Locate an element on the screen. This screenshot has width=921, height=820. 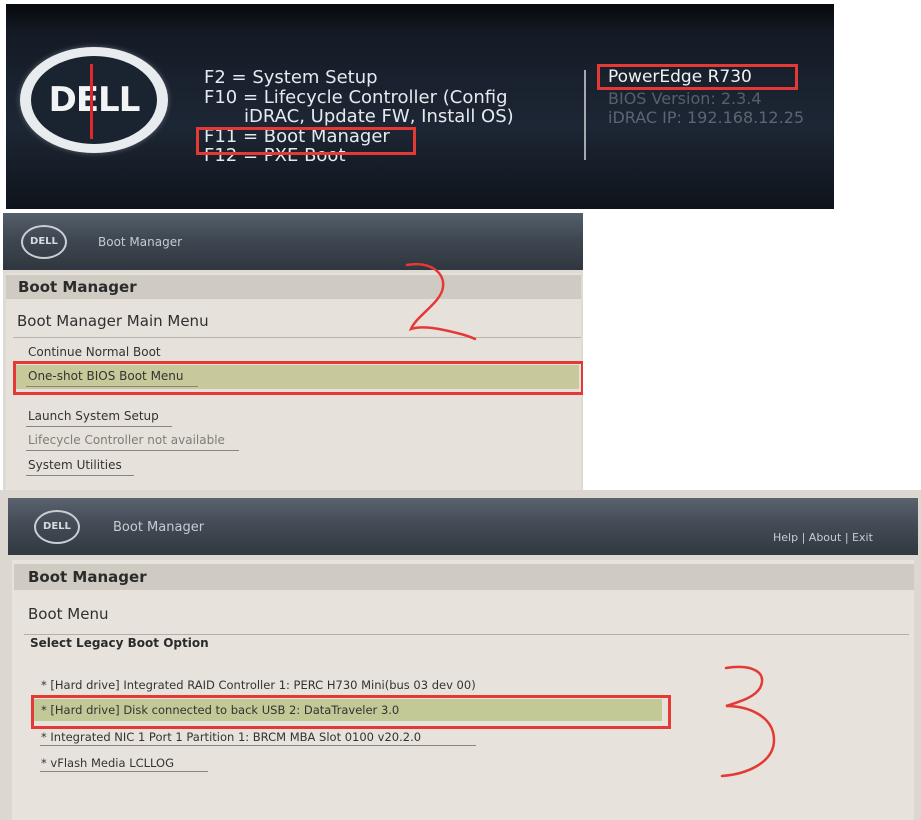
idrac-ip: iDRAC IP: 192.168.12.25 is located at coordinates (706, 117).